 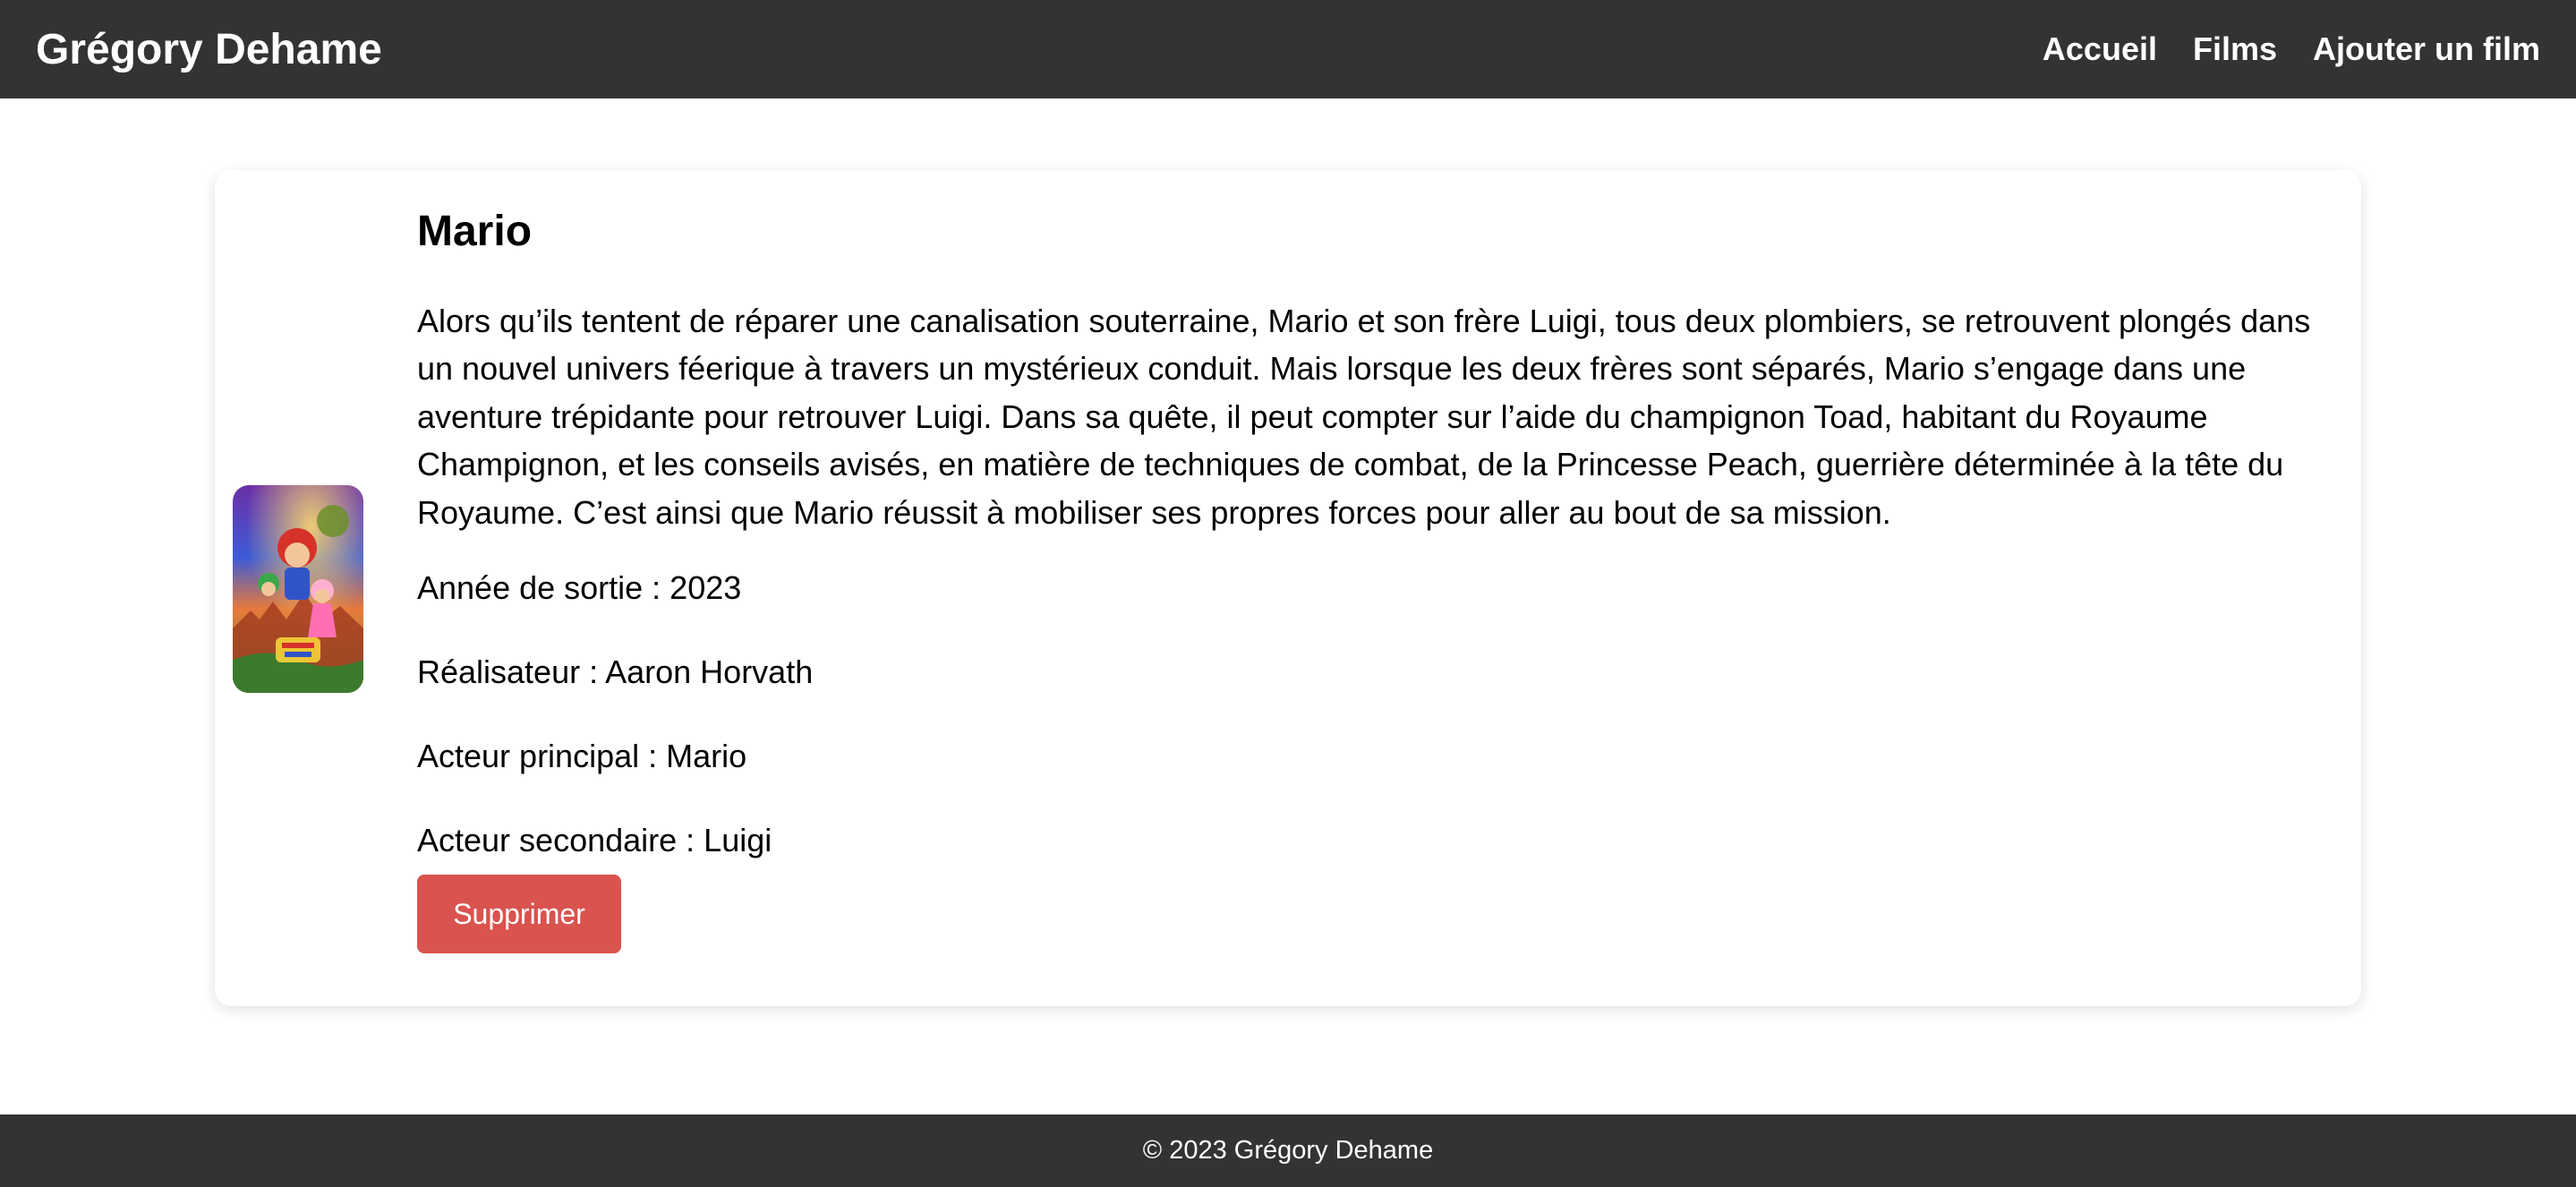 What do you see at coordinates (2426, 49) in the screenshot?
I see `nav-link-add-film: Ajouter un film` at bounding box center [2426, 49].